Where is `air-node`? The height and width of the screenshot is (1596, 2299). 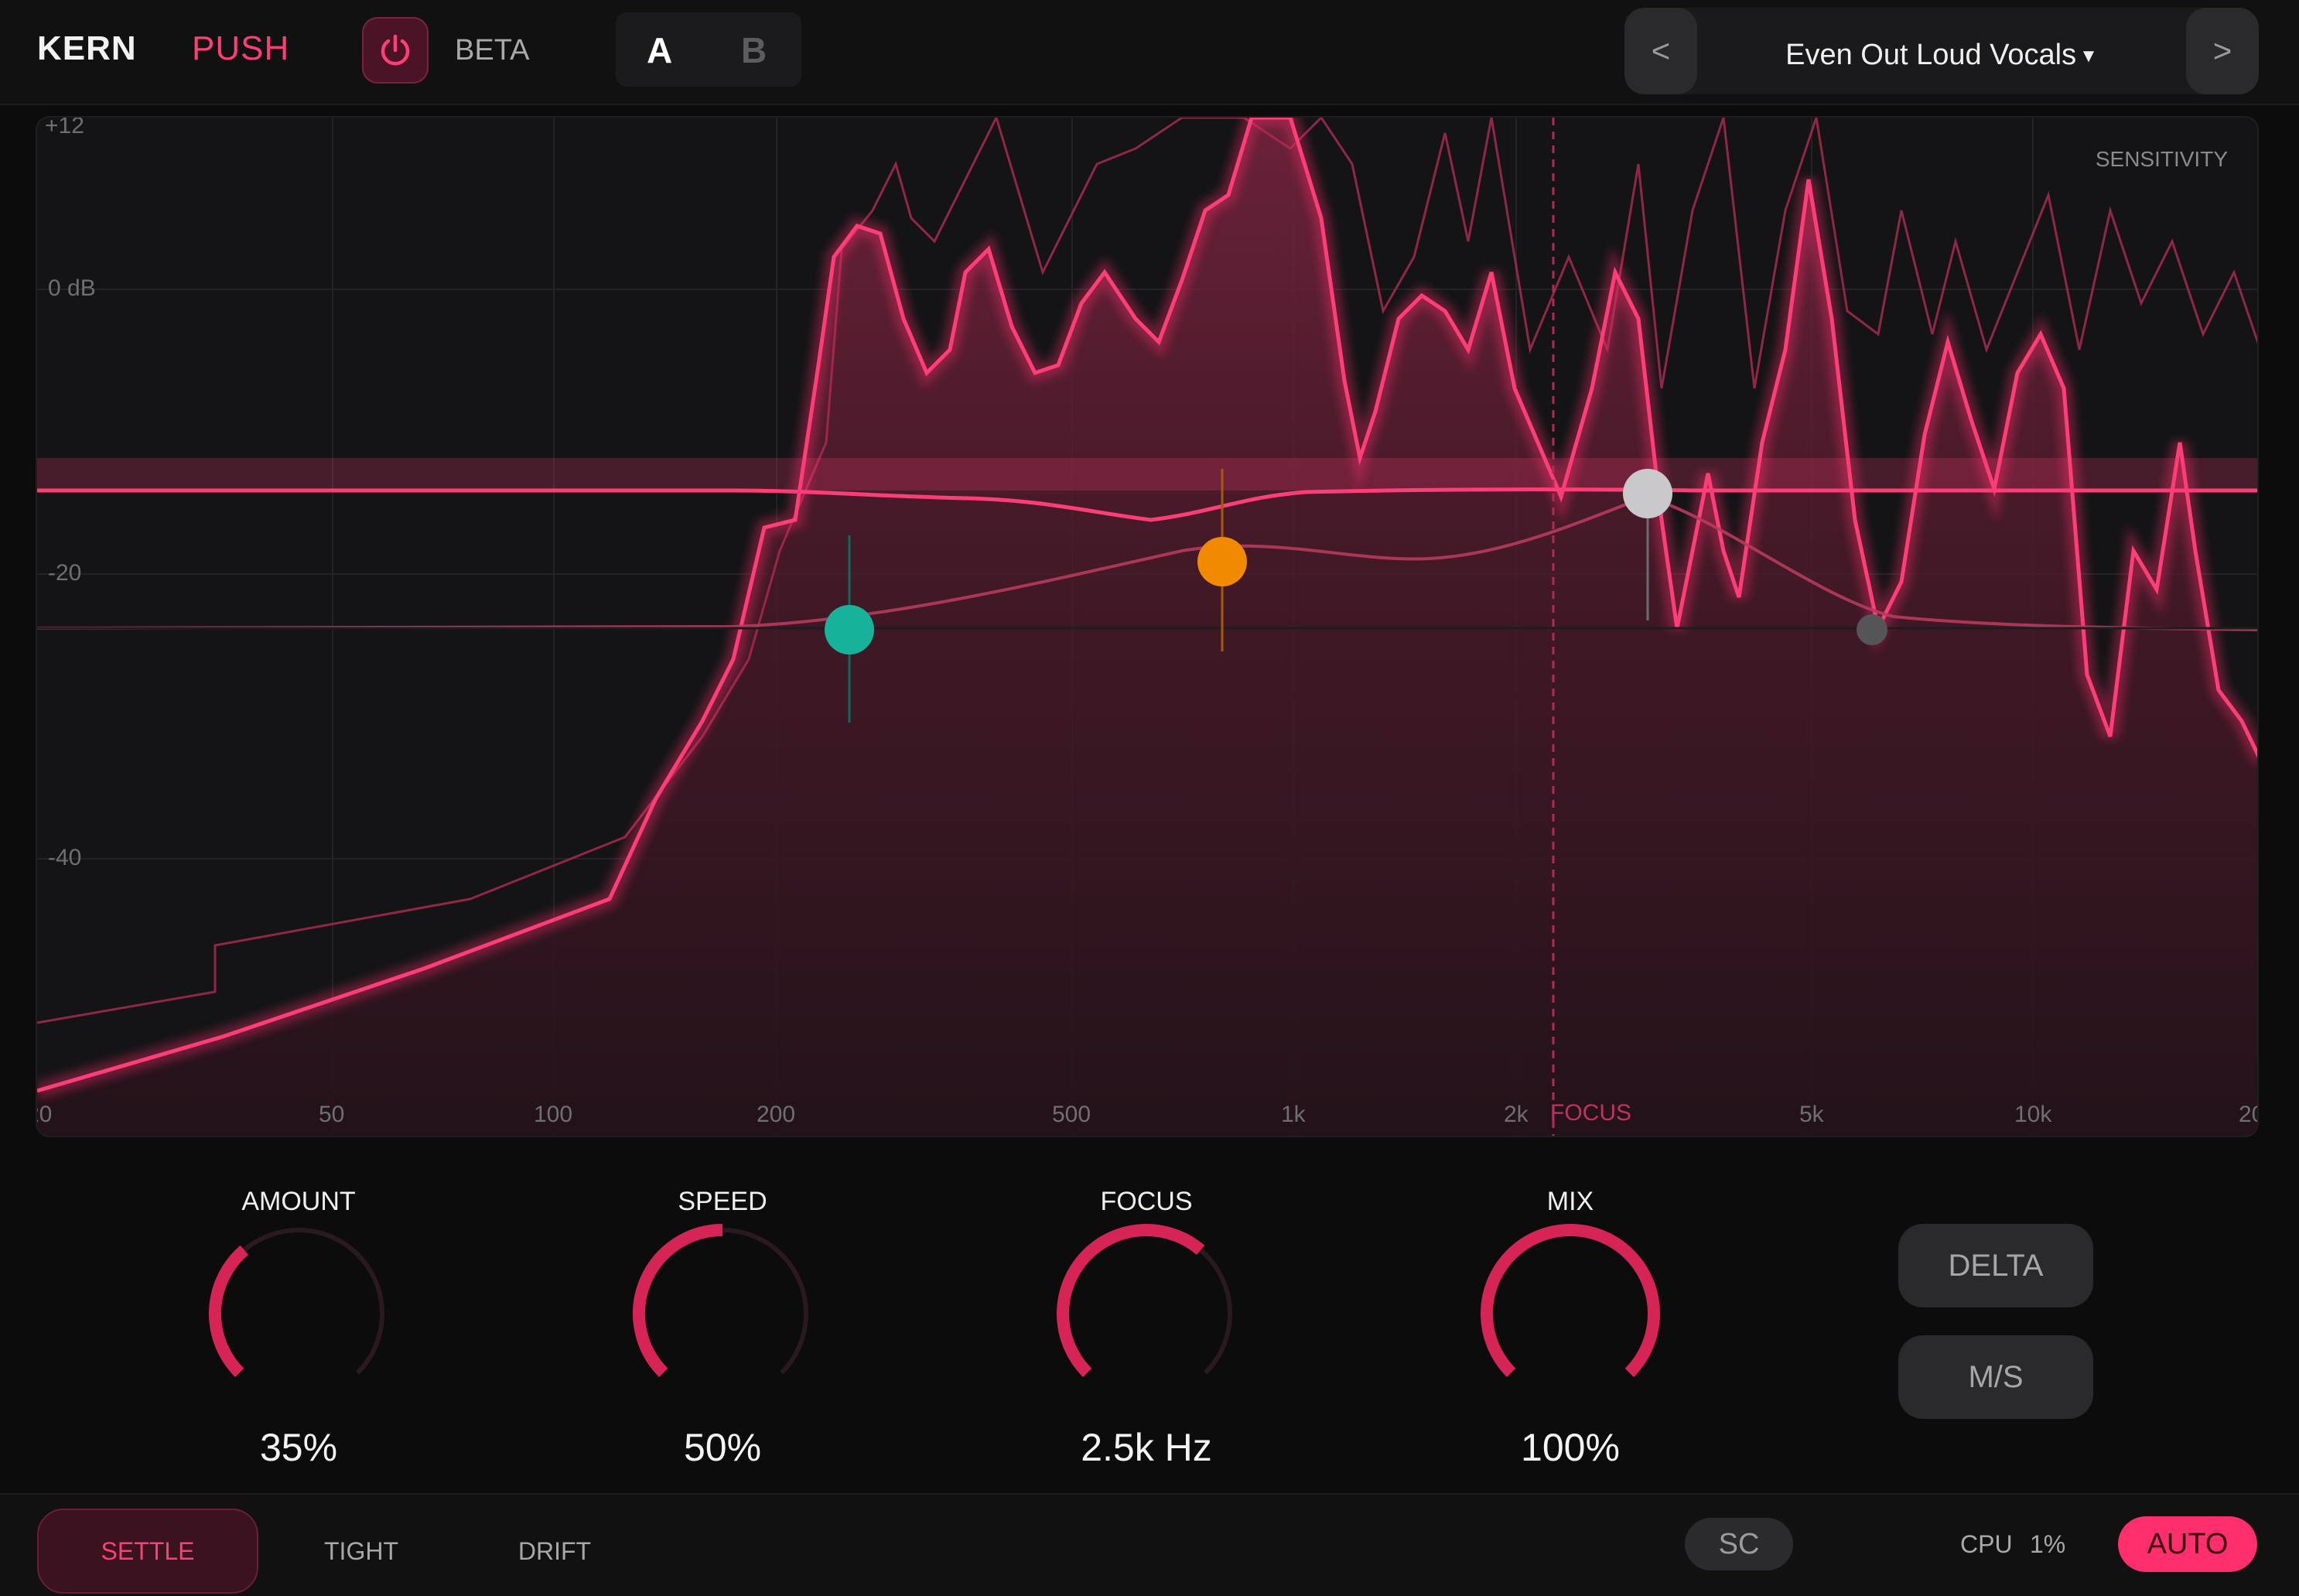
air-node is located at coordinates (1872, 629).